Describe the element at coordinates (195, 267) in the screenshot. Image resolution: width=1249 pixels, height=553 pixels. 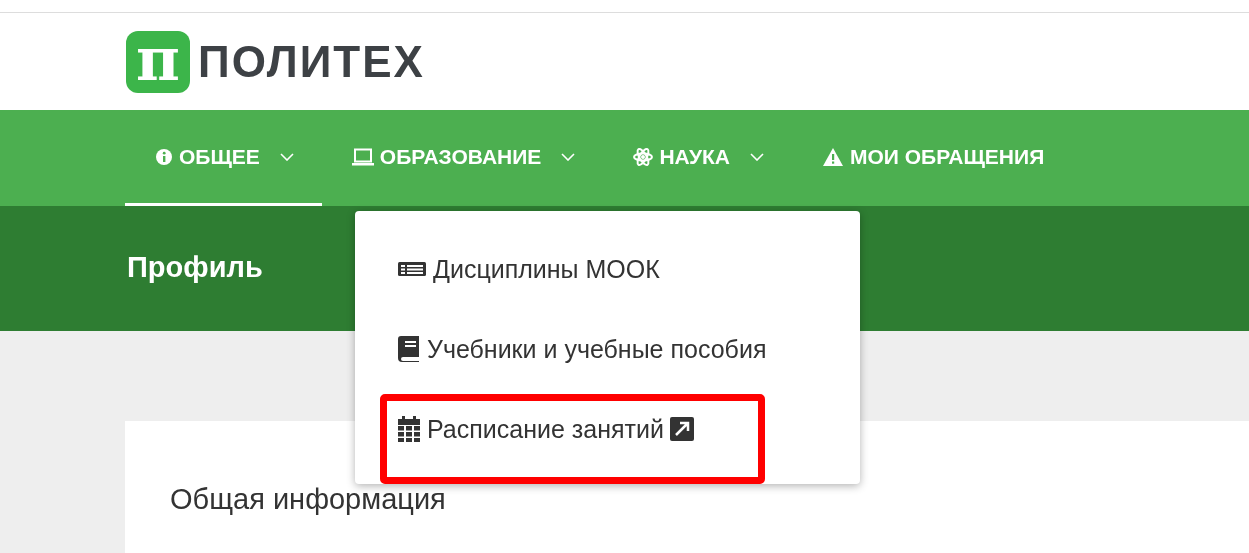
I see `page-title: Профиль` at that location.